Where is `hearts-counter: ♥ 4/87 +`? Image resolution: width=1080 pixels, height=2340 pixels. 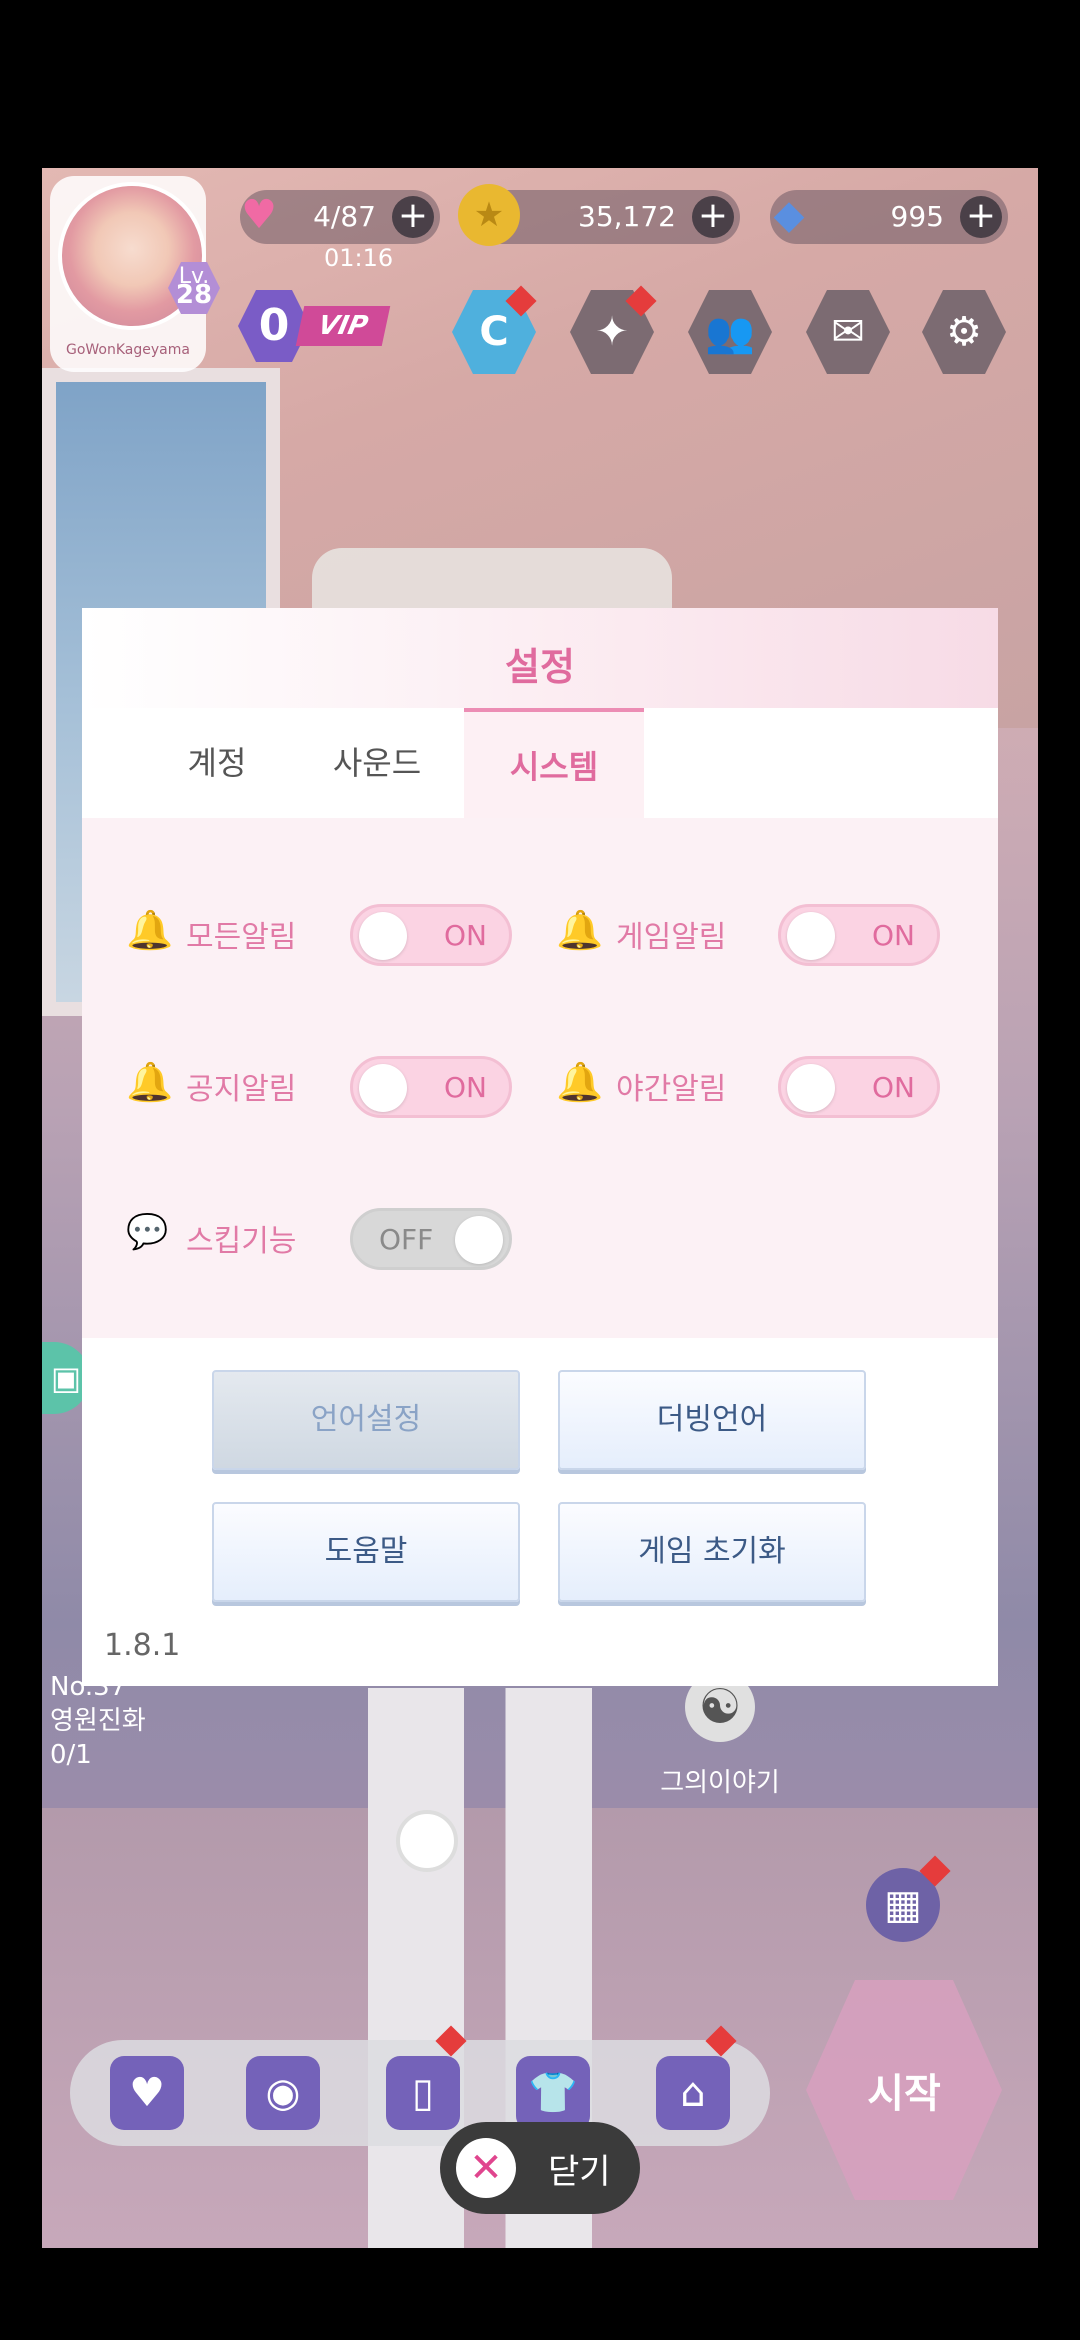 hearts-counter: ♥ 4/87 + is located at coordinates (340, 217).